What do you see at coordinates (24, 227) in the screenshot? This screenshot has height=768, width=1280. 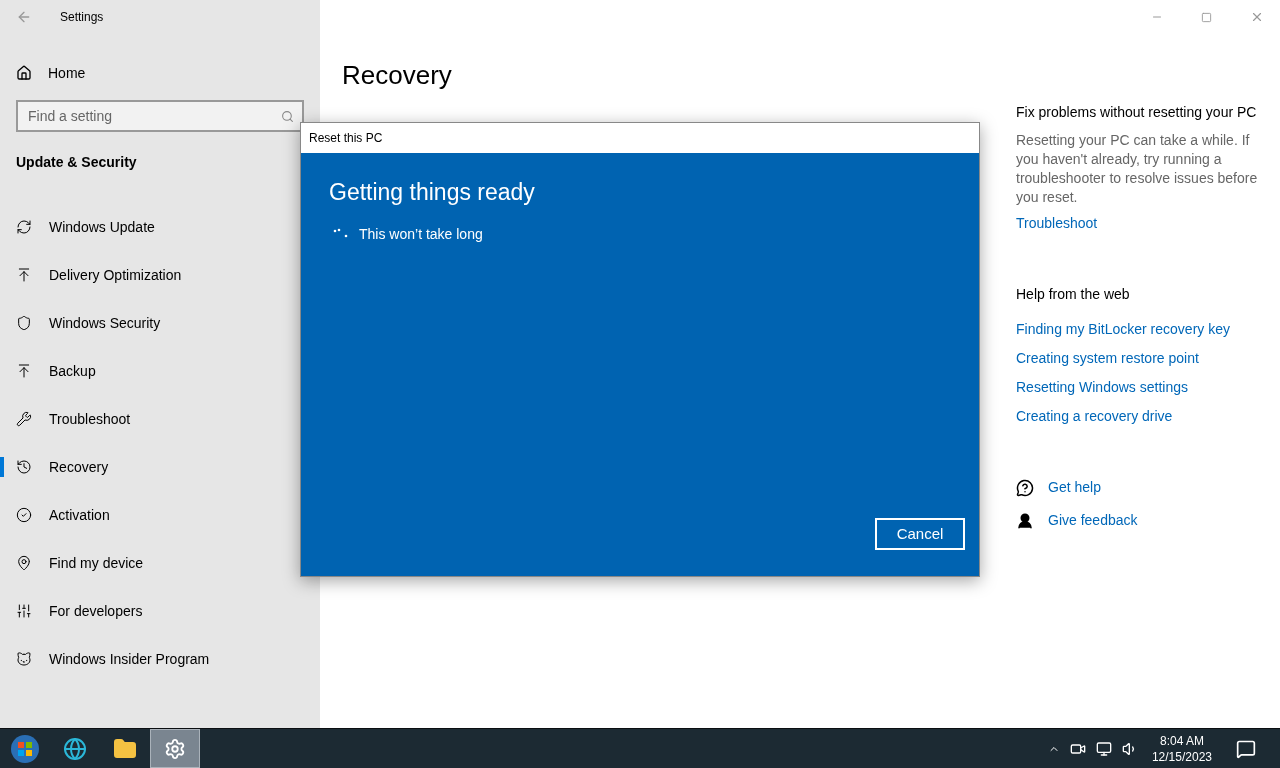 I see `sync-icon` at bounding box center [24, 227].